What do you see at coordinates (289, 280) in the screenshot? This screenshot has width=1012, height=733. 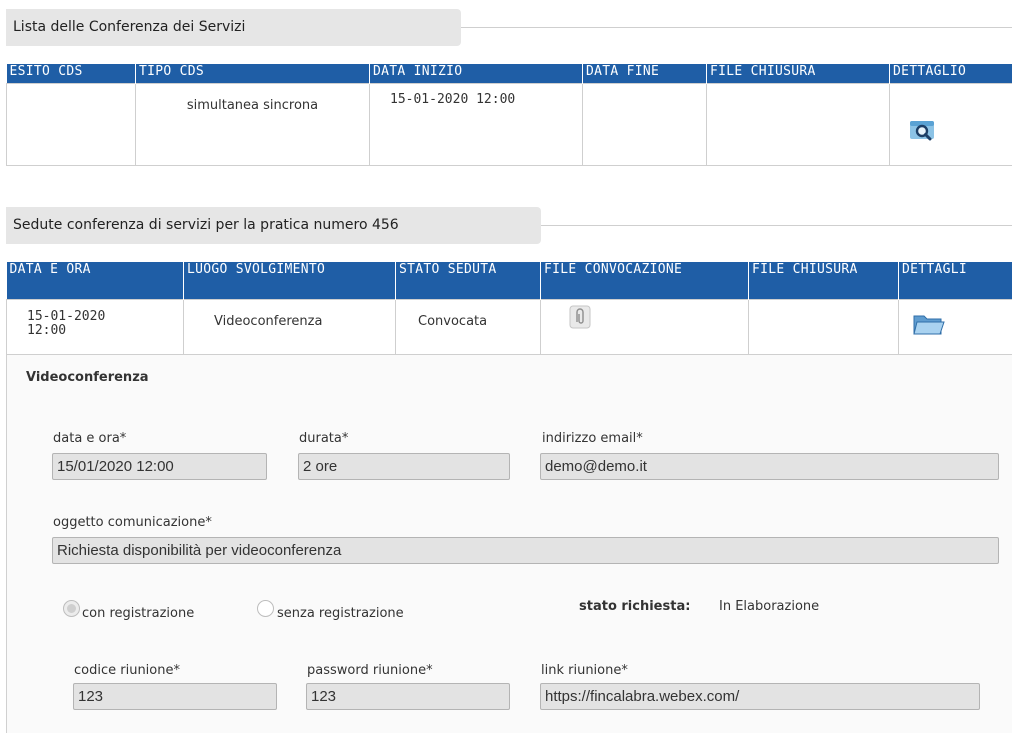 I see `col-luogo: LUOGO SVOLGIMENTO` at bounding box center [289, 280].